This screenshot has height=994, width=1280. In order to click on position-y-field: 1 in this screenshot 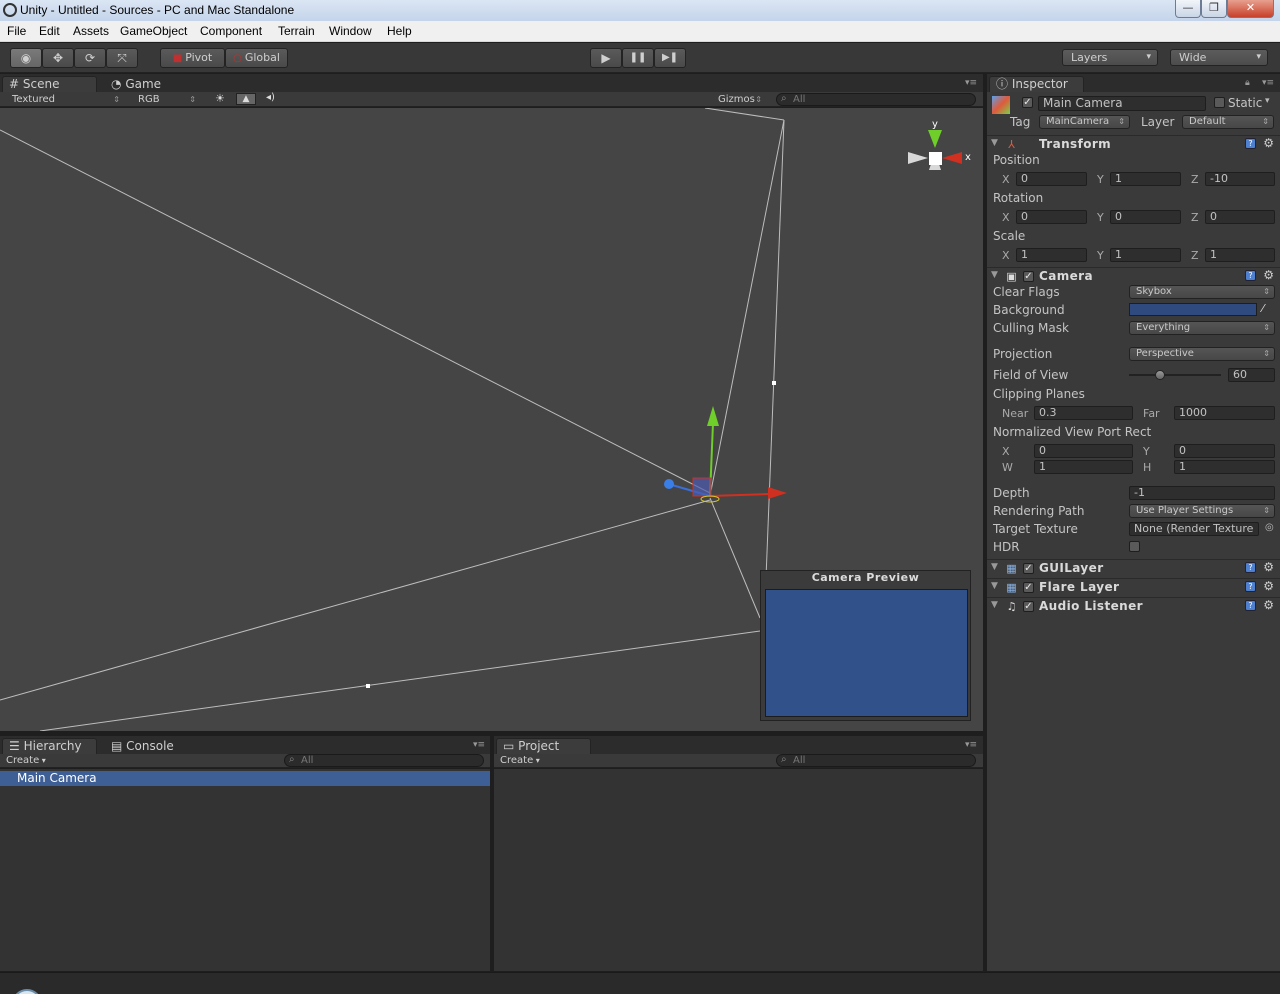, I will do `click(1145, 179)`.